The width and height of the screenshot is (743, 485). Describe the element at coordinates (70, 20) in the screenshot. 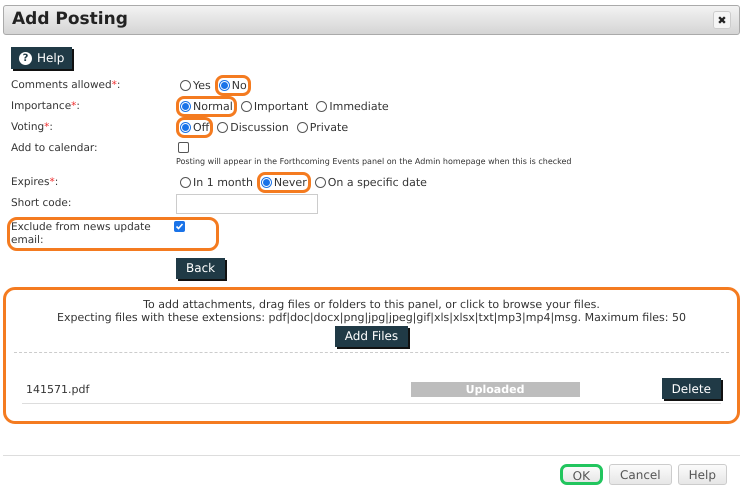

I see `dialog-title: Add Posting` at that location.